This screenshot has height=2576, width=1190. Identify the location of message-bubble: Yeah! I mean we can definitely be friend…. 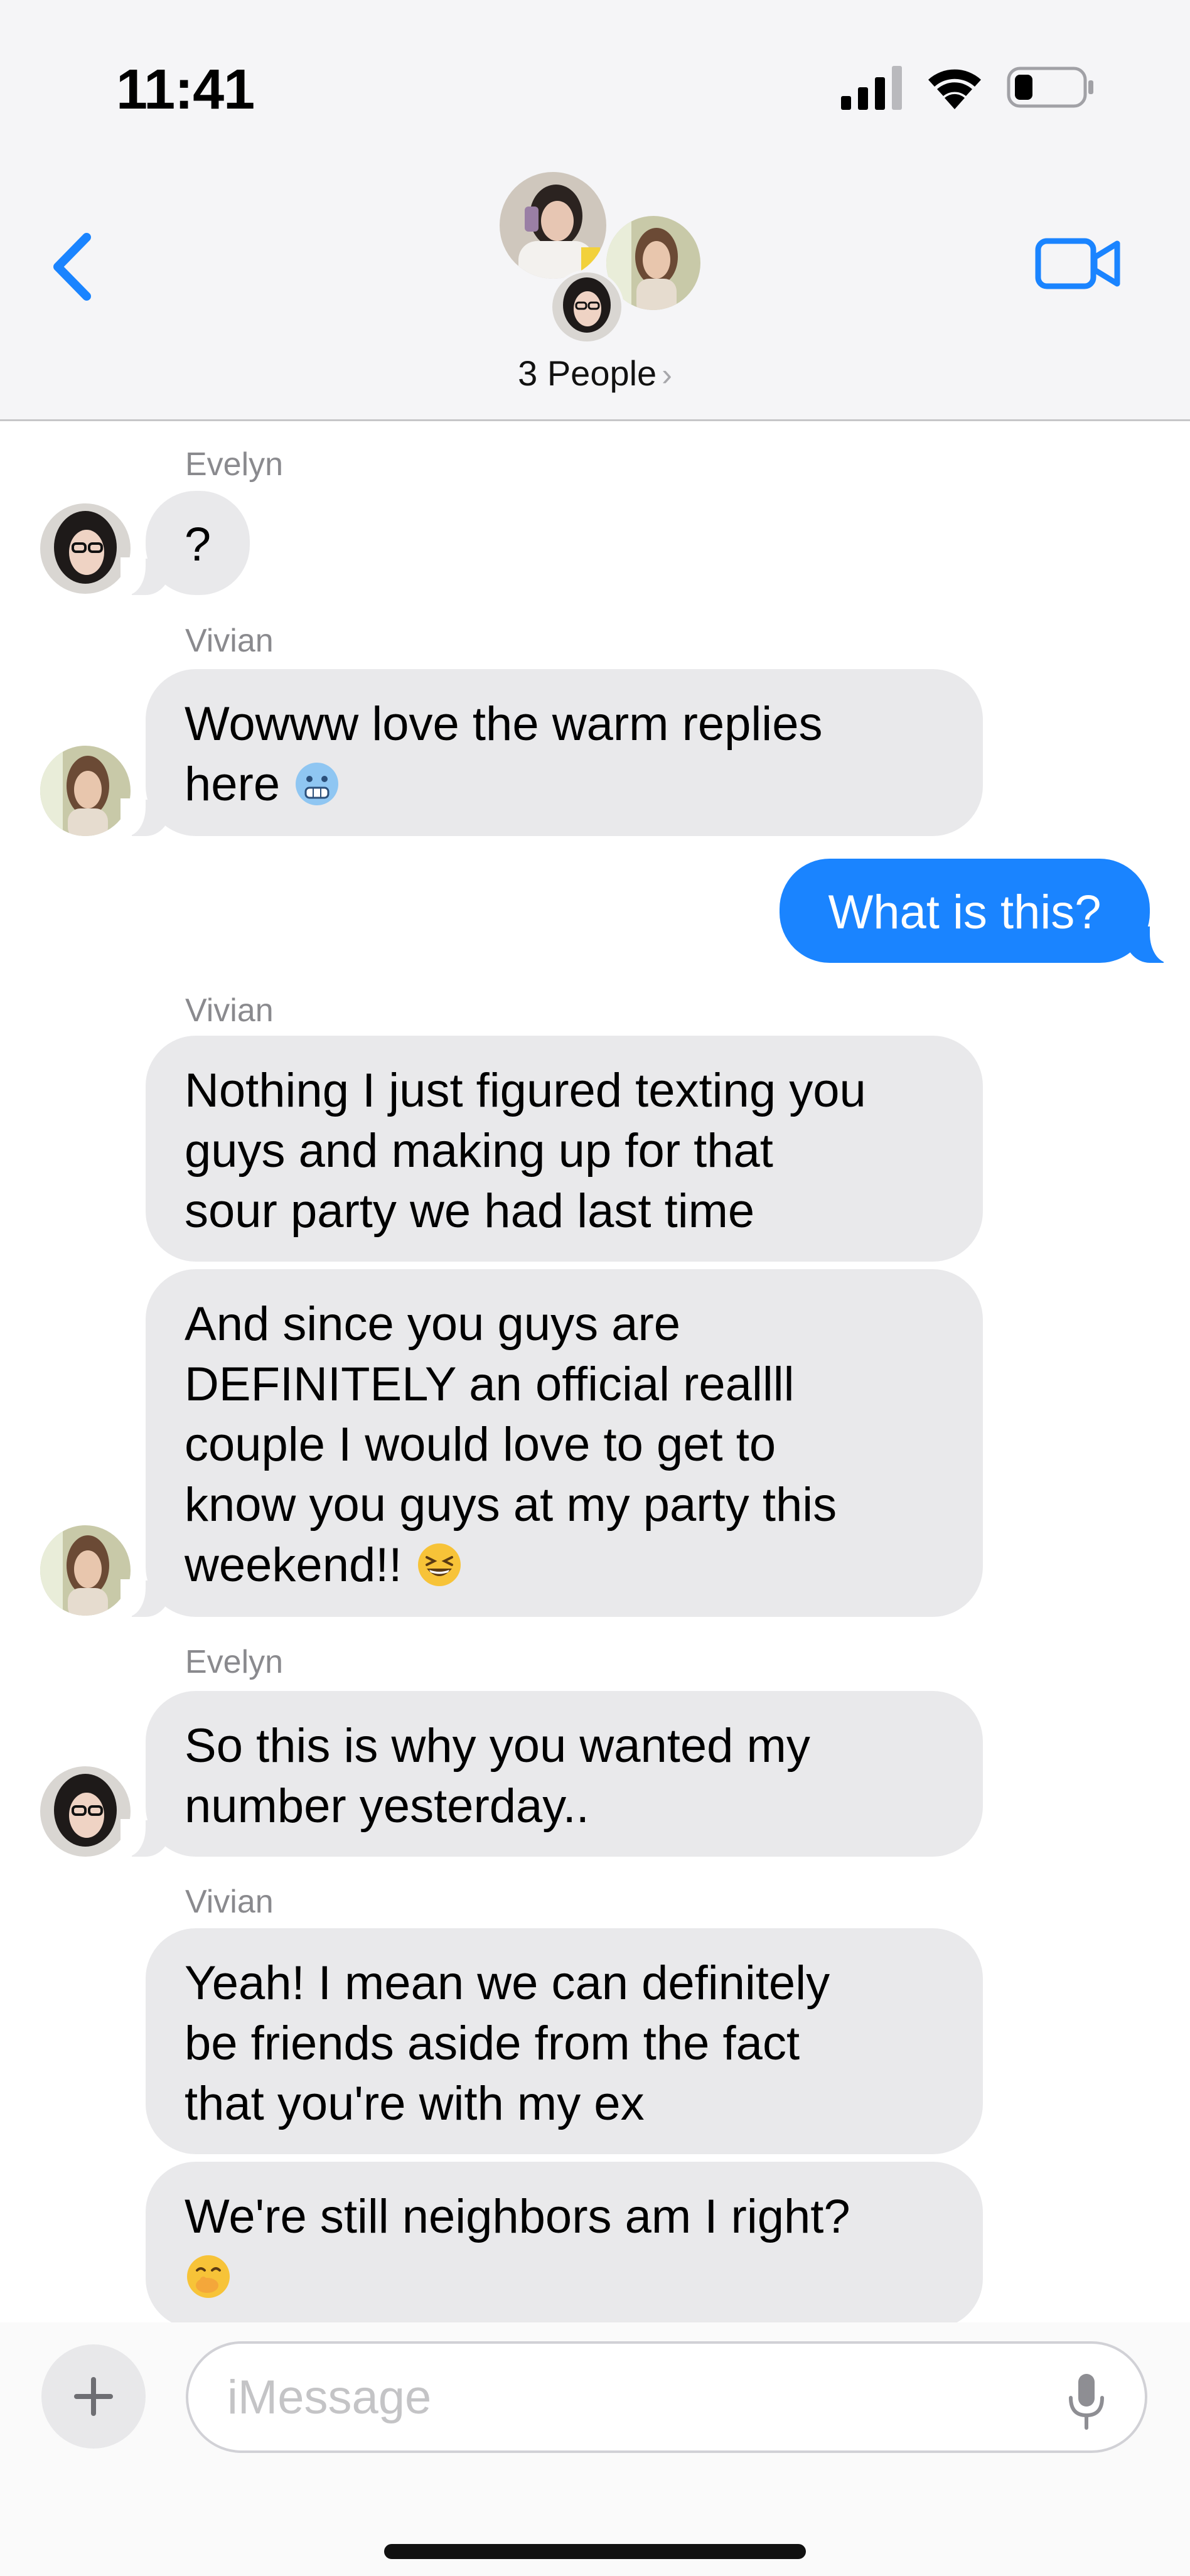
(564, 2041).